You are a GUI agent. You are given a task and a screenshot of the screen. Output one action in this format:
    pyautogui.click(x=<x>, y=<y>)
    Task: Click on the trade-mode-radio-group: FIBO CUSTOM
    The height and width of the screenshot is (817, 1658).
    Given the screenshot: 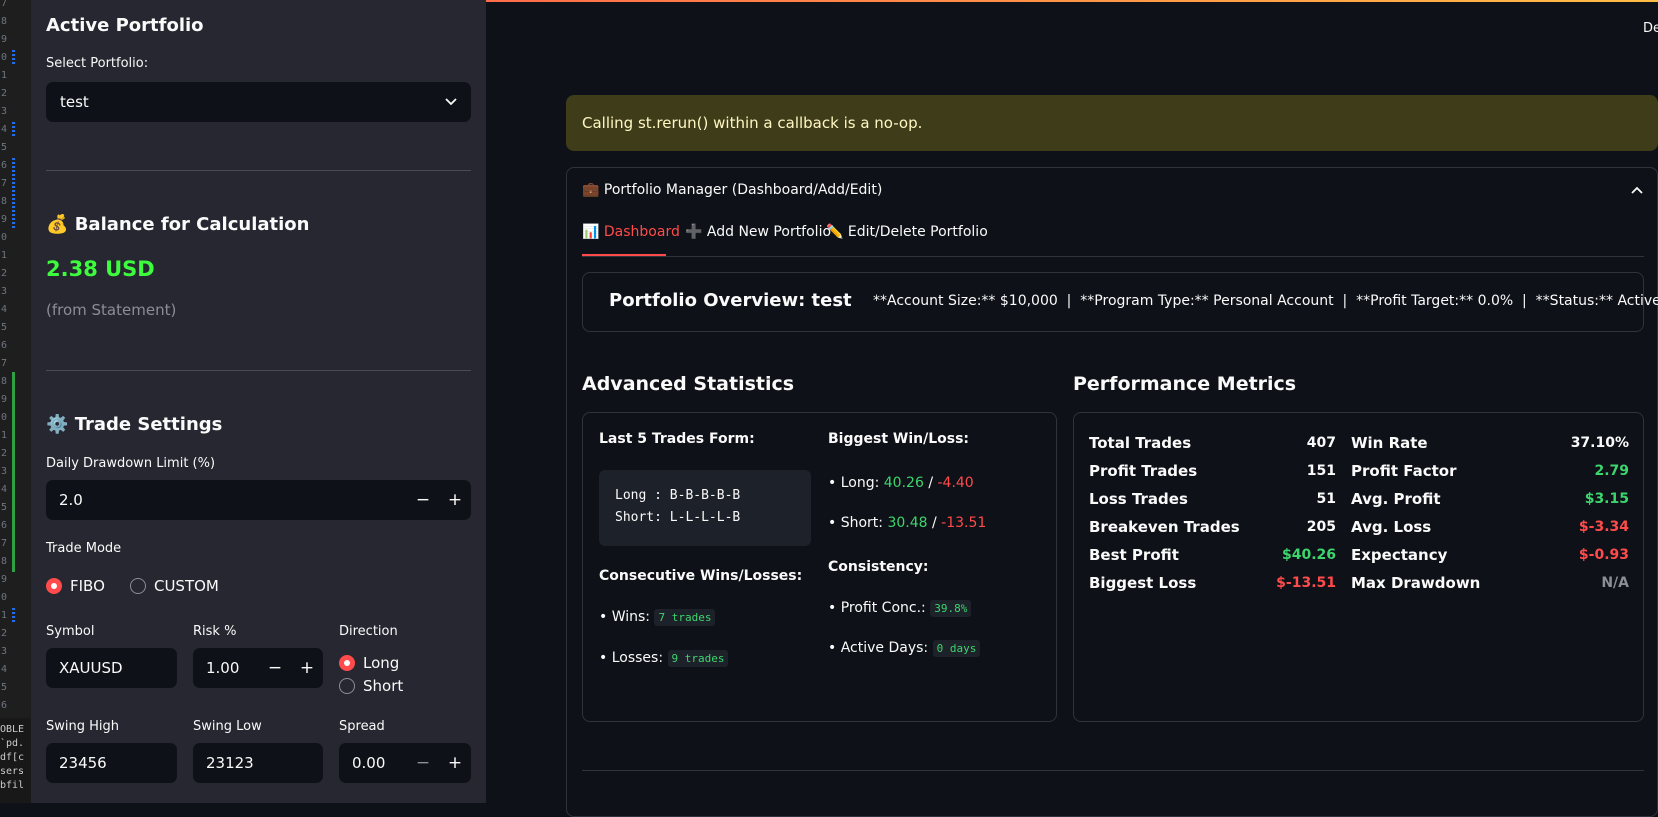 What is the action you would take?
    pyautogui.click(x=132, y=587)
    